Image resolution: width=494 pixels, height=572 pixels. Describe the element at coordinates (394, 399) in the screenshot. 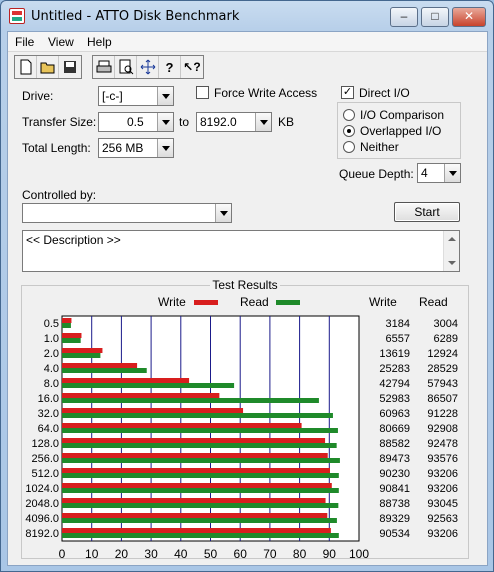

I see `write-value: 52983` at that location.